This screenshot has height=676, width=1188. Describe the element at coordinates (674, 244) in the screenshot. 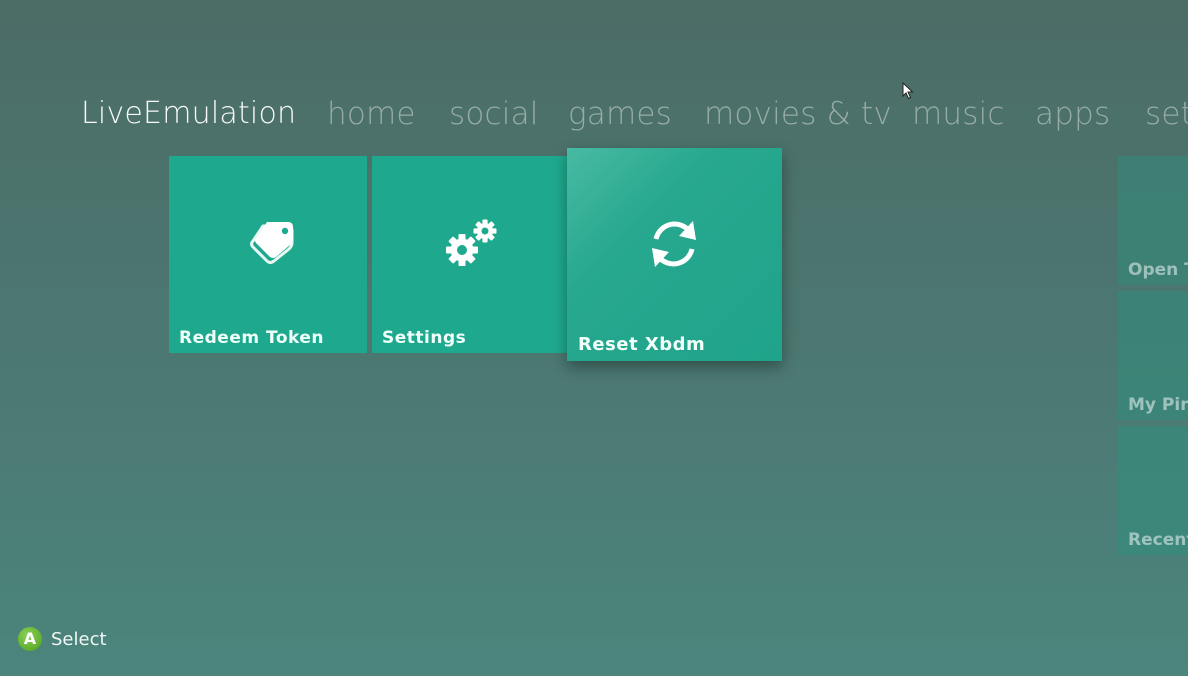

I see `refresh-icon` at that location.